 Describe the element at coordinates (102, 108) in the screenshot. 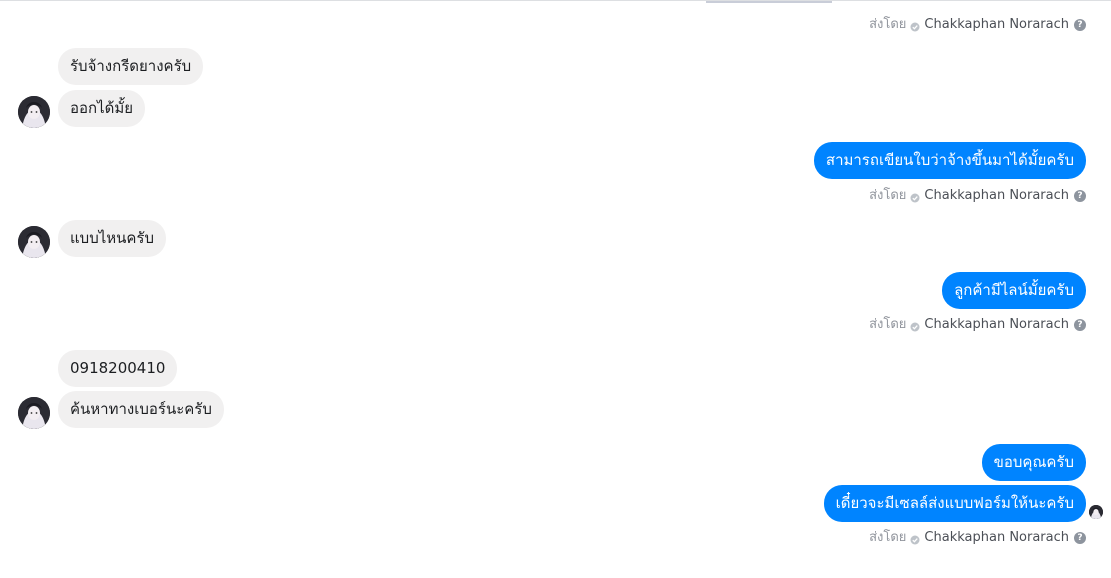

I see `message-bubble-incoming: ออกได้มั้ย` at that location.